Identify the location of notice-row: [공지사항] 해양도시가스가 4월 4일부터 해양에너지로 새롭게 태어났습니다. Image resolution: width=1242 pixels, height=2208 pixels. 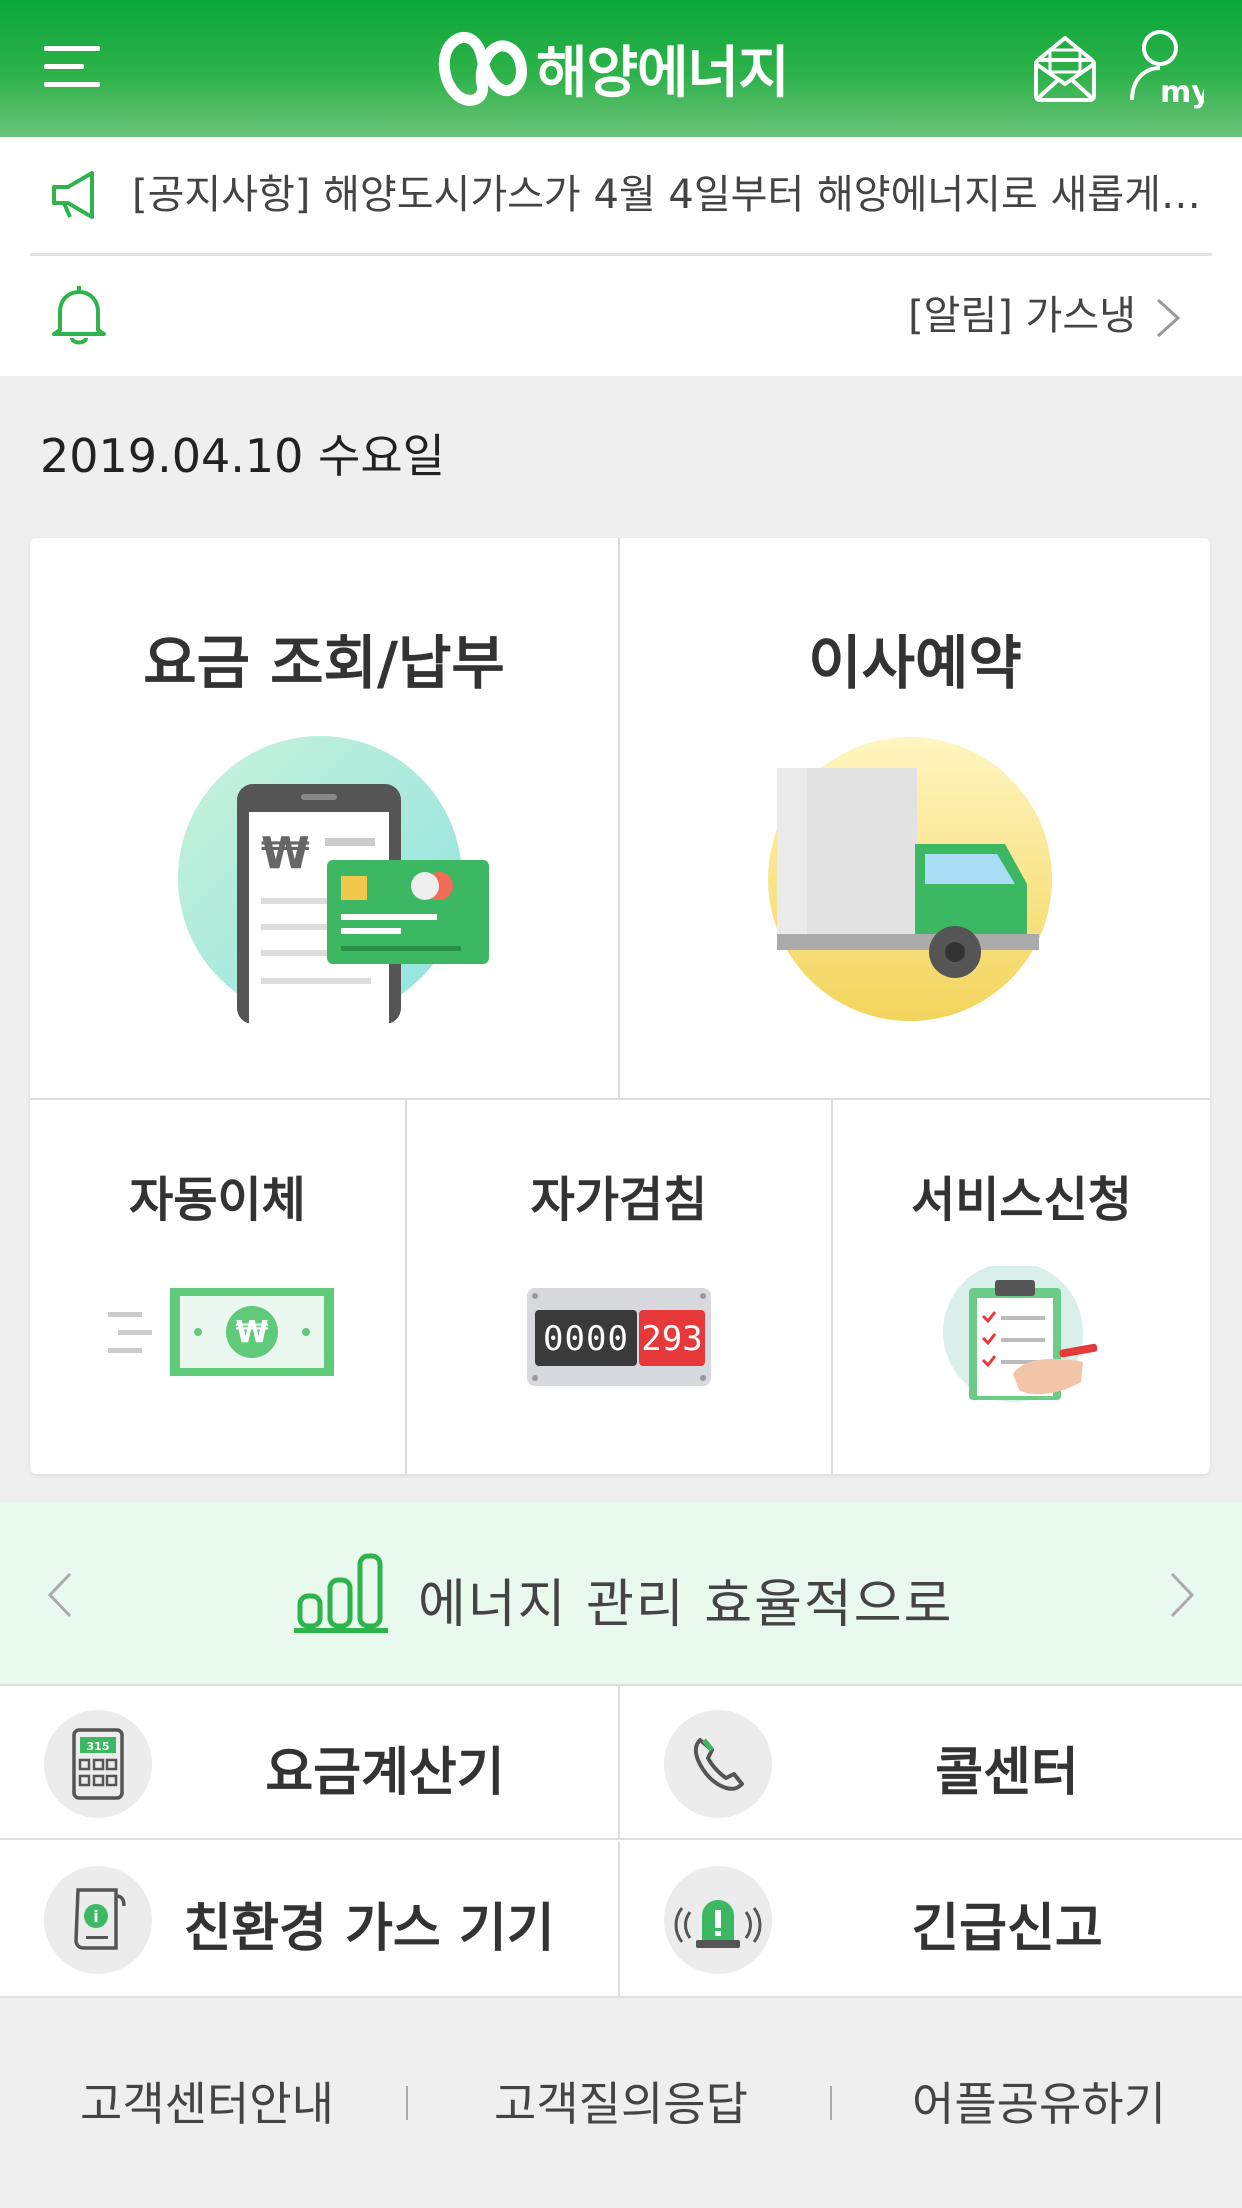
(621, 195).